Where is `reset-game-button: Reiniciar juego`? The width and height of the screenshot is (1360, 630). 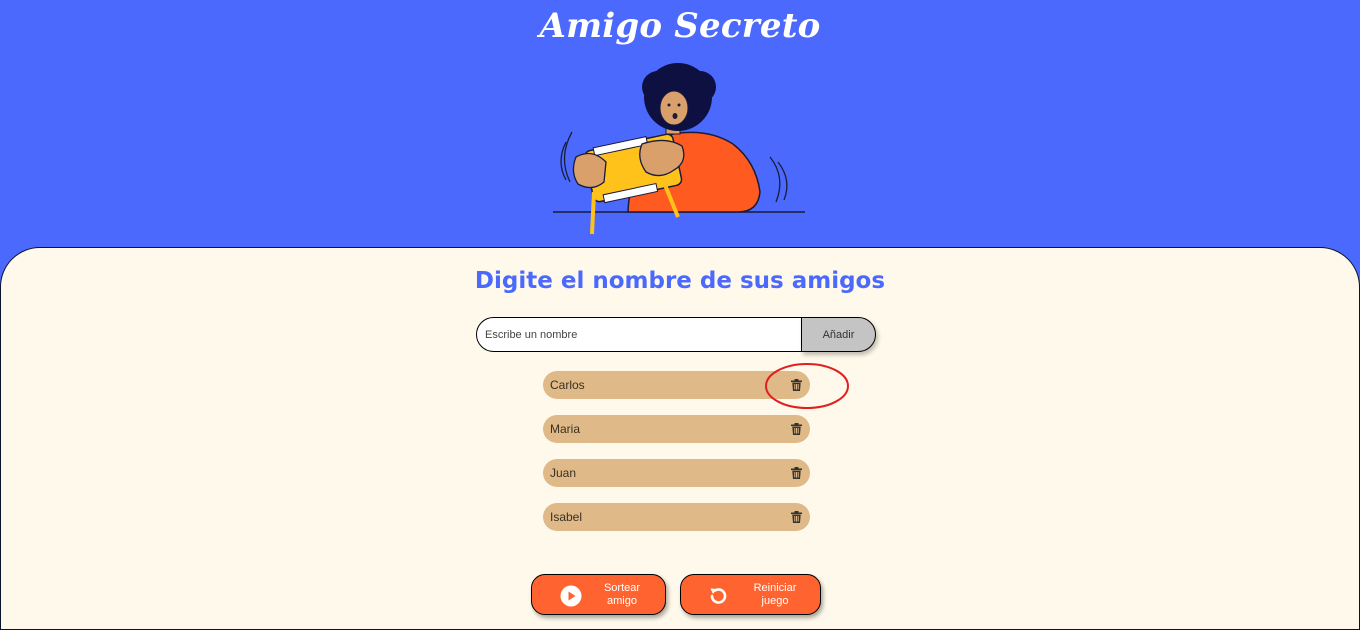 reset-game-button: Reiniciar juego is located at coordinates (750, 594).